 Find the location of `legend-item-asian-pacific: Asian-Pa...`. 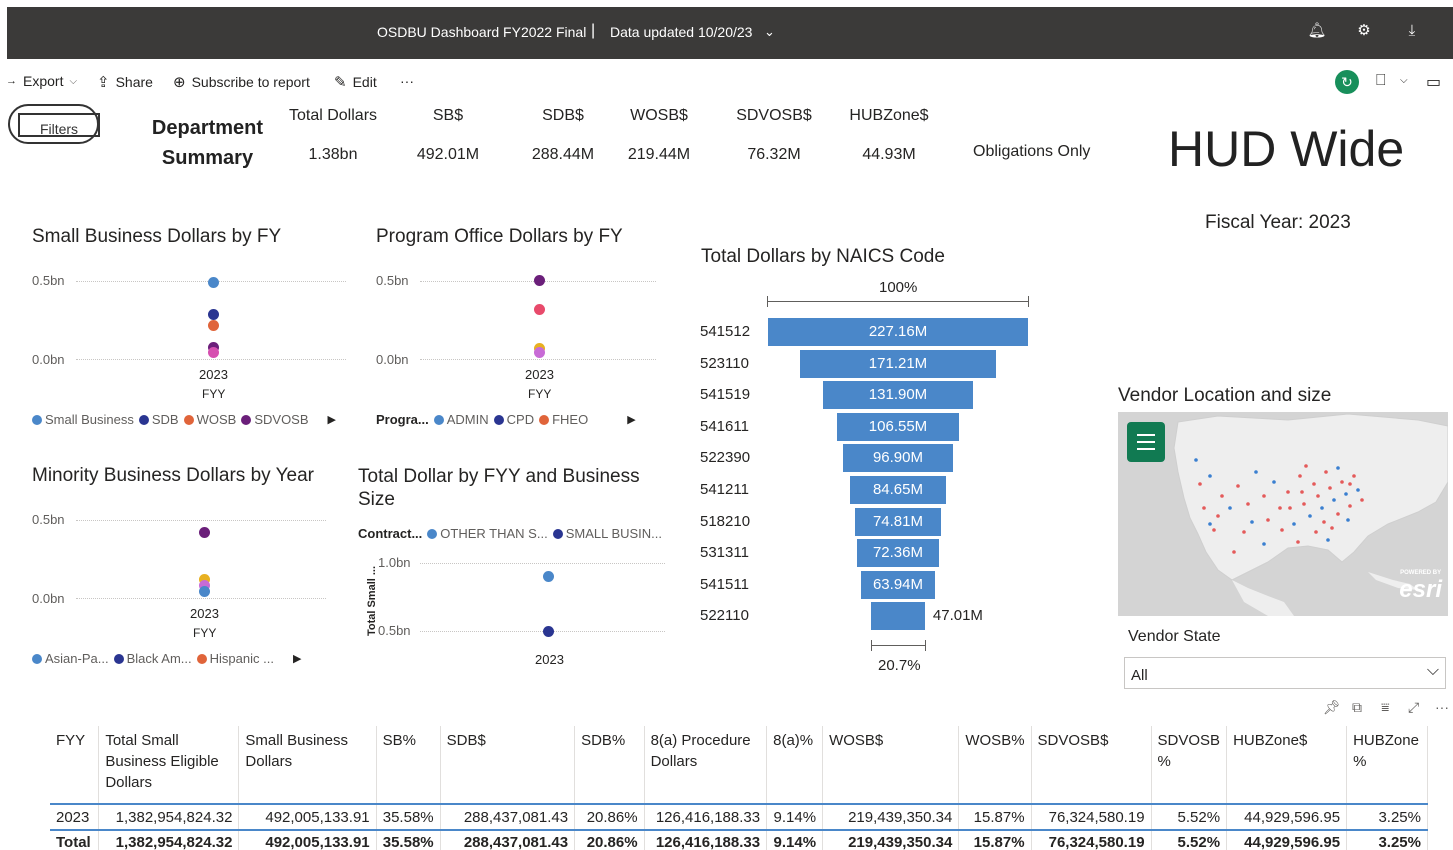

legend-item-asian-pacific: Asian-Pa... is located at coordinates (70, 658).